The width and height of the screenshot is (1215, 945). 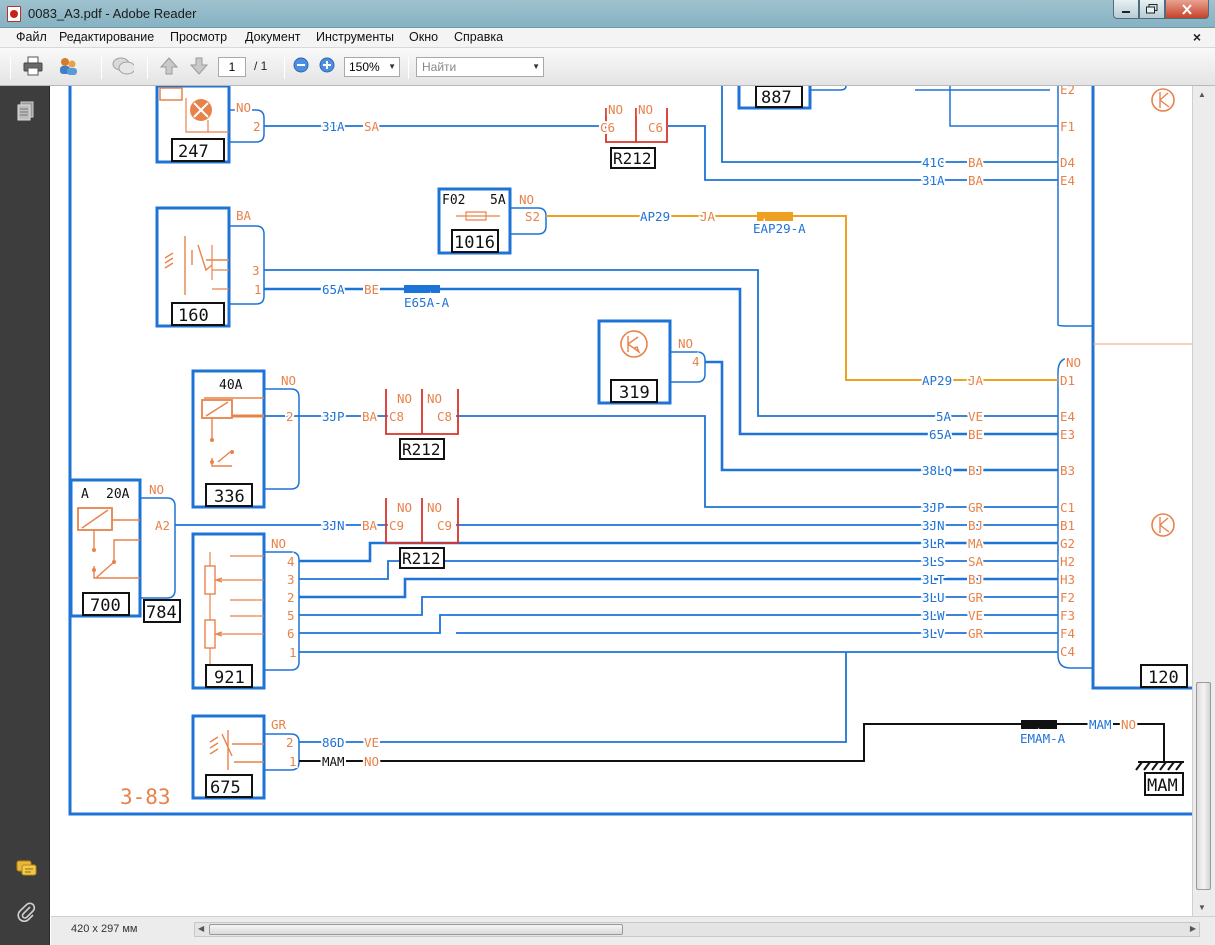 I want to click on toolbar-grip, so click(x=10, y=68).